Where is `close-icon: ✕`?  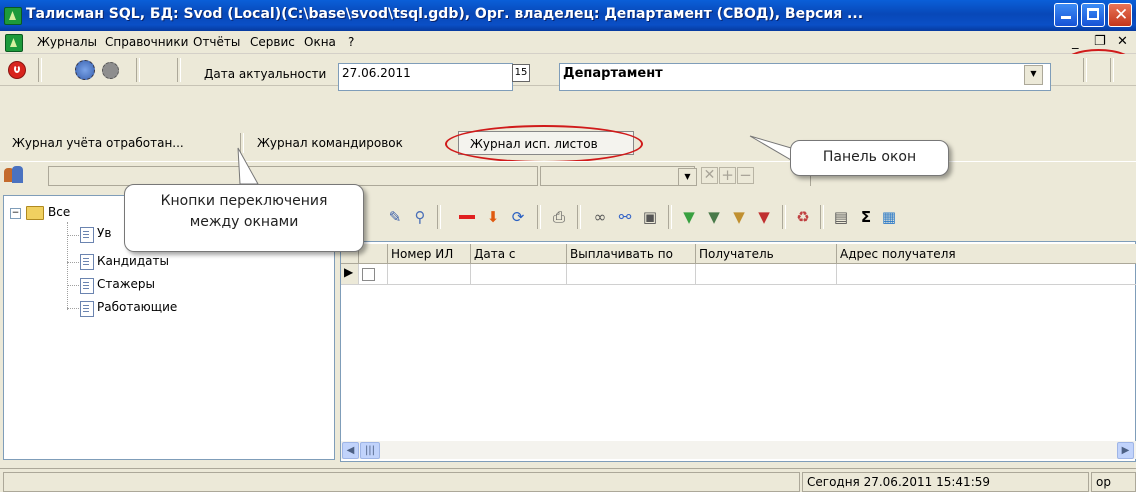
close-icon: ✕ is located at coordinates (1121, 15).